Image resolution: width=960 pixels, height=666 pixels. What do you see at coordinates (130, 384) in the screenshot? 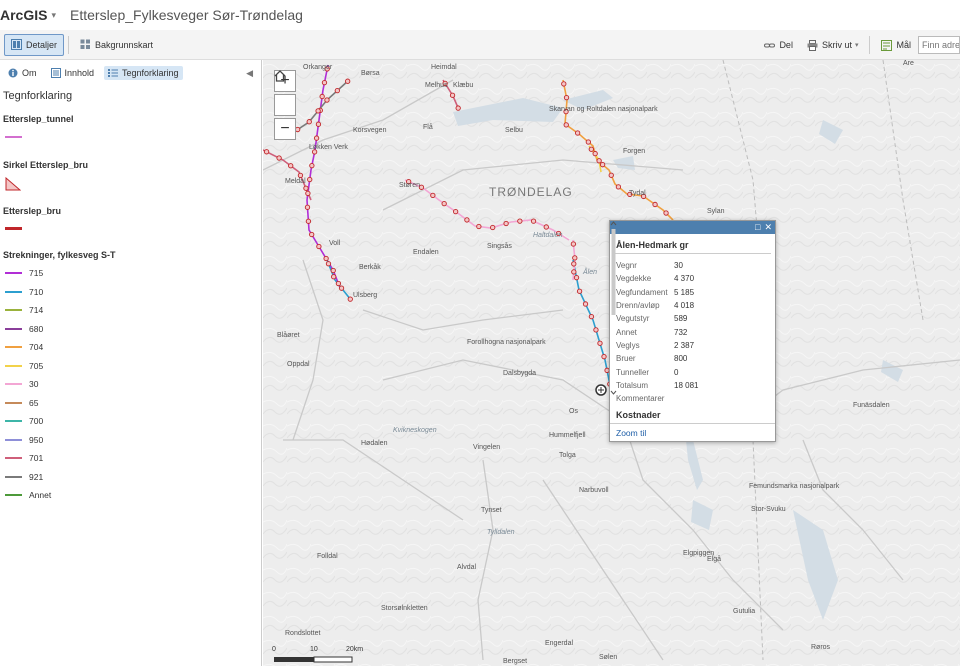
I see `legend-row-30: 30` at bounding box center [130, 384].